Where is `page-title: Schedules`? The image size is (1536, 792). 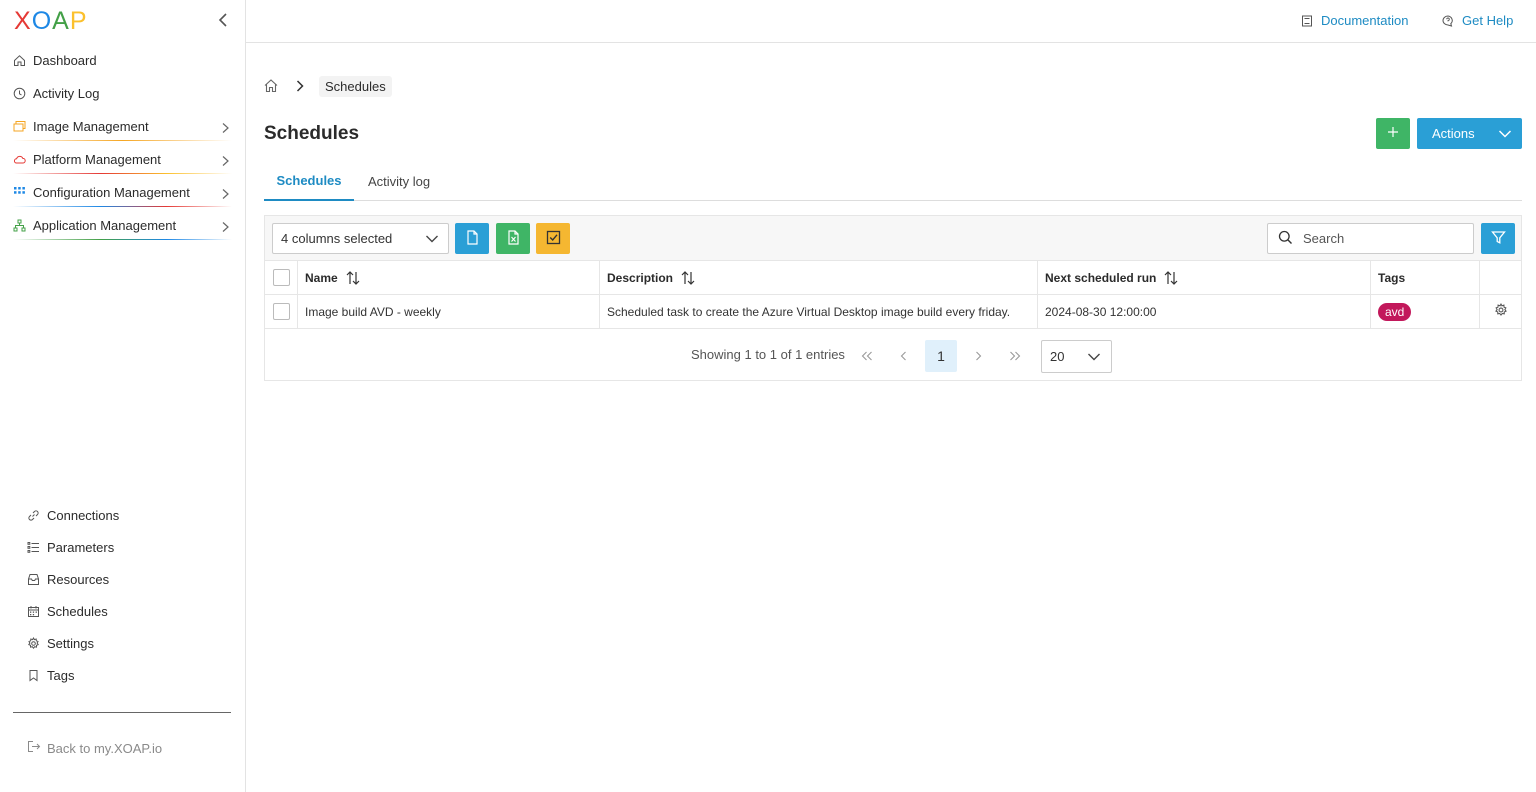 page-title: Schedules is located at coordinates (312, 133).